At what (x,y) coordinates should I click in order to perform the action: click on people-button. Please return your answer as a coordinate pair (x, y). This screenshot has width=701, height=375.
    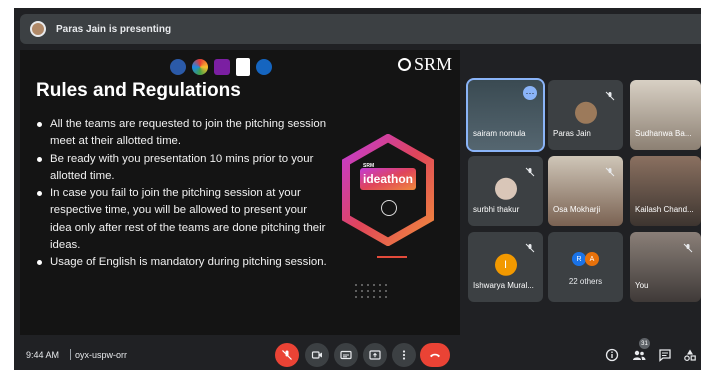
    Looking at the image, I should click on (639, 355).